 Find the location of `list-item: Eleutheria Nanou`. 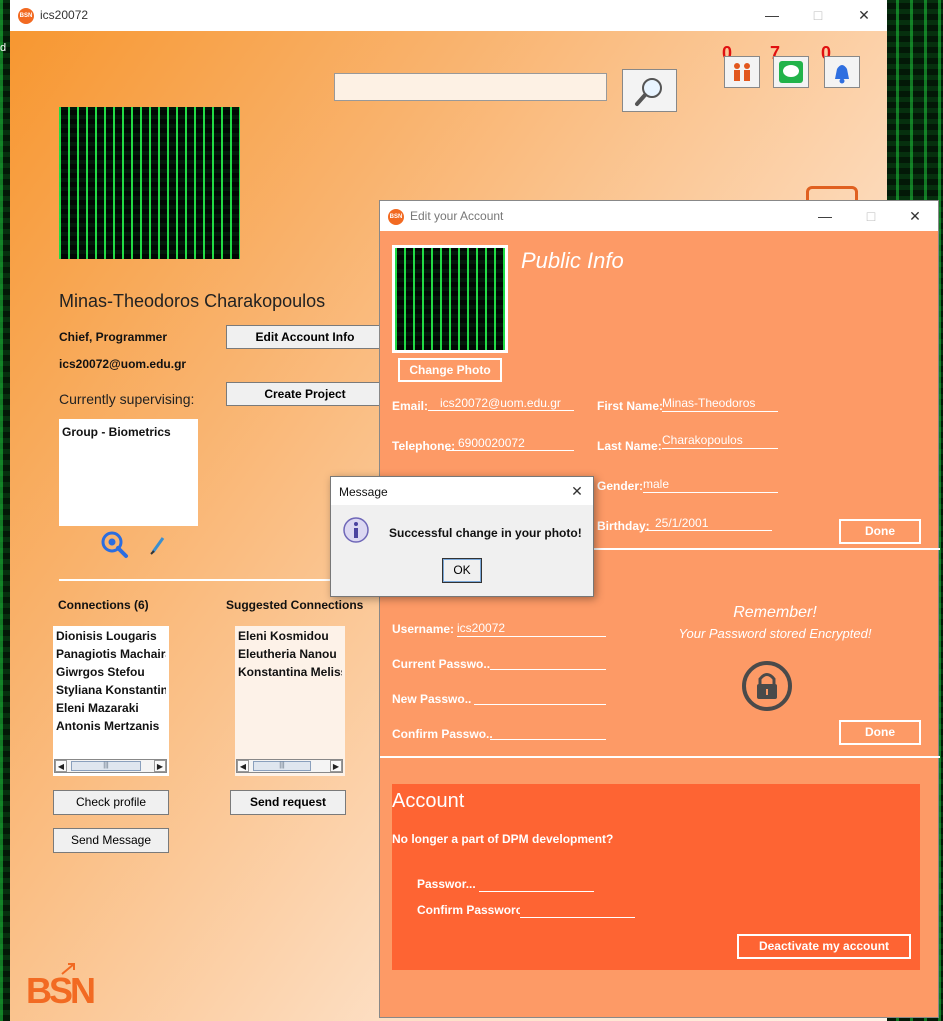

list-item: Eleutheria Nanou is located at coordinates (290, 654).